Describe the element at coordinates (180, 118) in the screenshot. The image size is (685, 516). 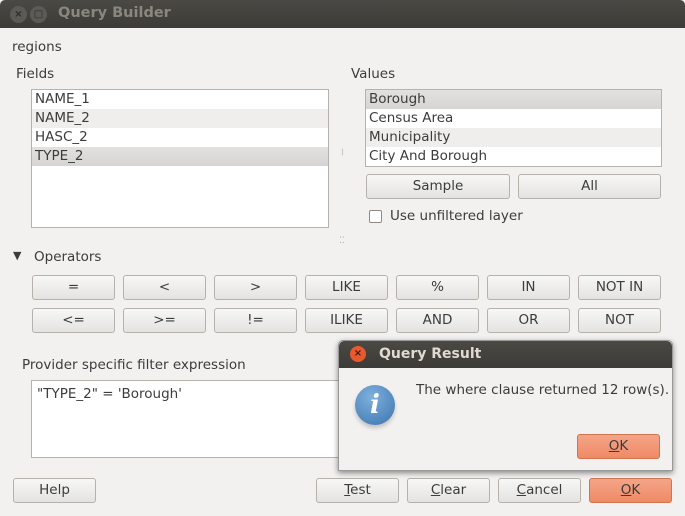
I see `list-item: NAME_2` at that location.